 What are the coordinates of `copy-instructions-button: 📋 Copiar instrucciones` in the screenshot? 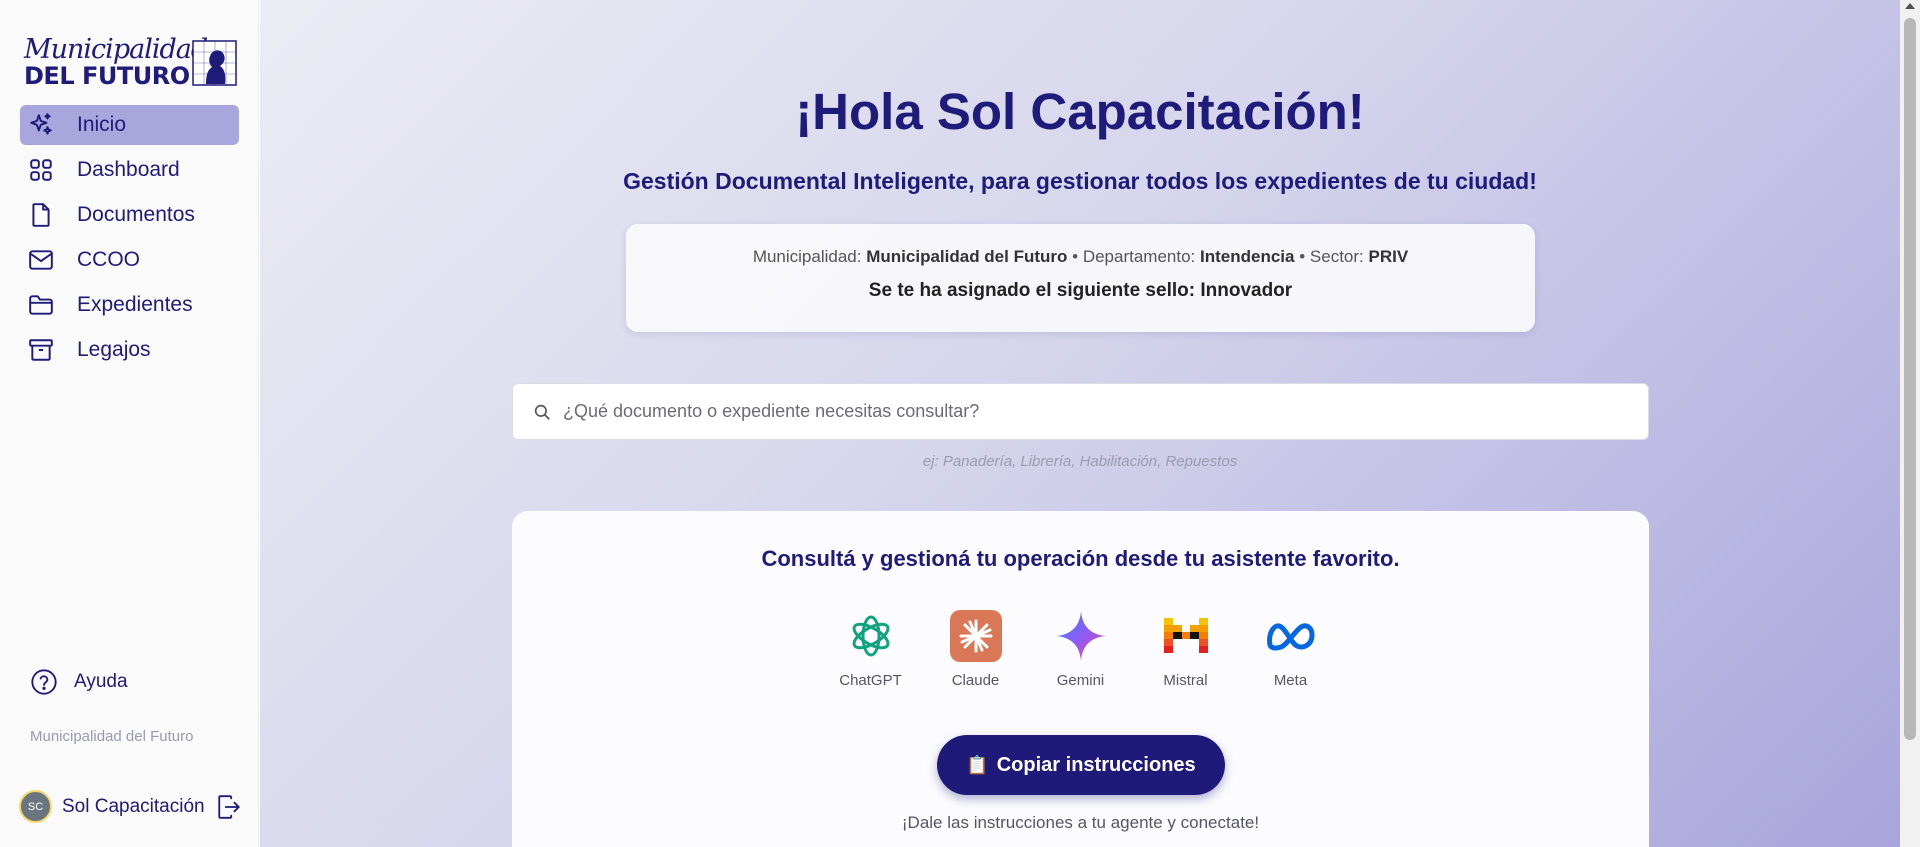 It's located at (1081, 765).